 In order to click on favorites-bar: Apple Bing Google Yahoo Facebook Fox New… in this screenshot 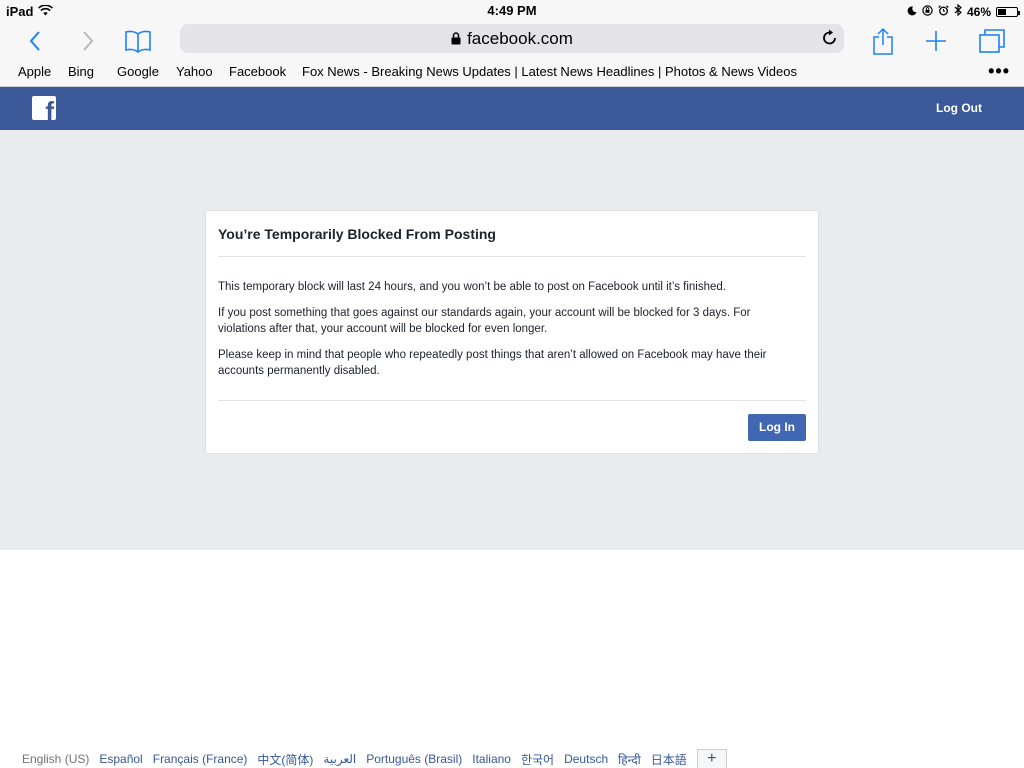, I will do `click(512, 73)`.